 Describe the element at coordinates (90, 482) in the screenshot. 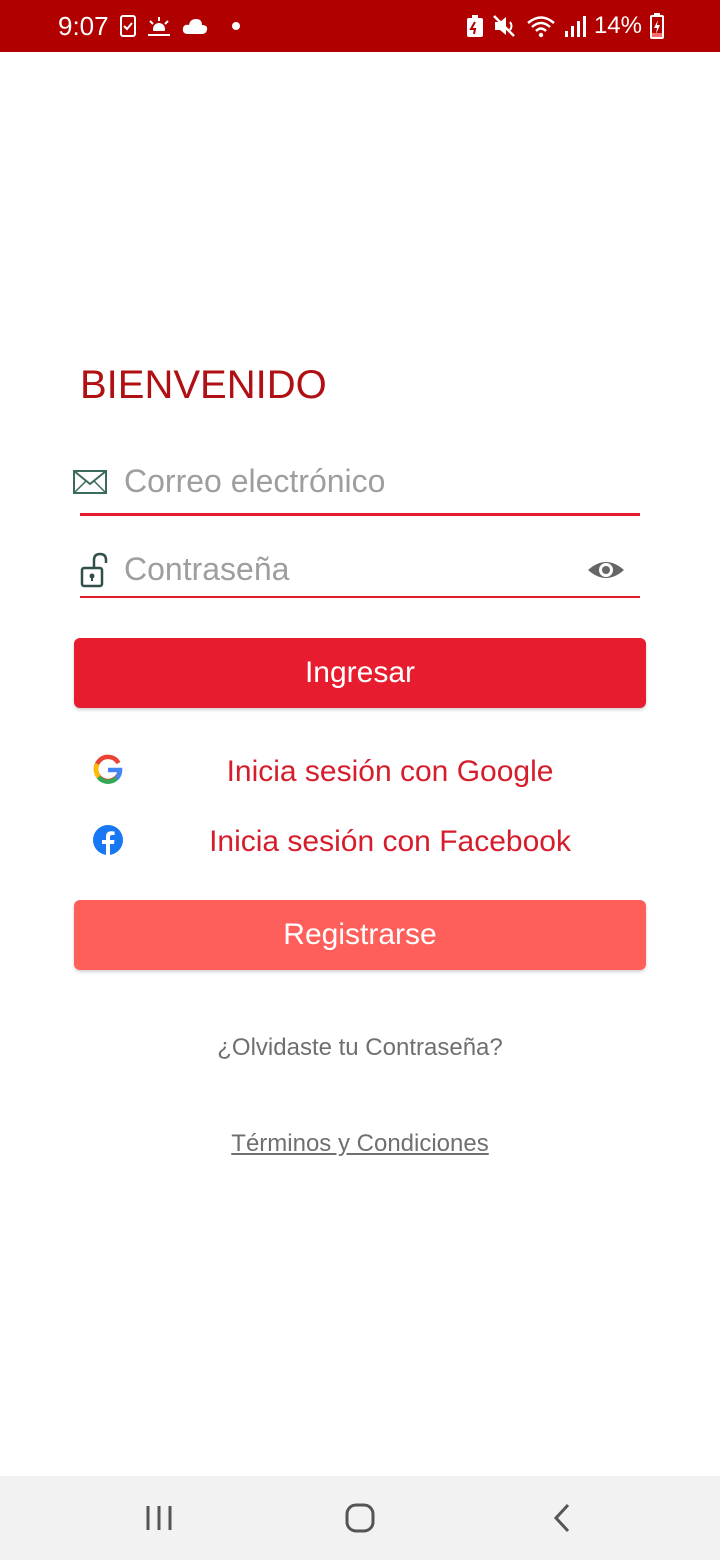

I see `envelope-icon` at that location.